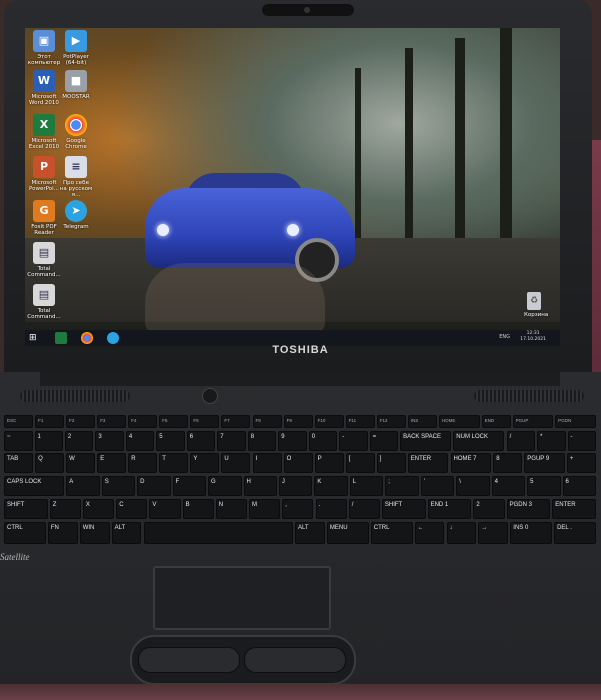 This screenshot has width=601, height=700. I want to click on key: \, so click(473, 486).